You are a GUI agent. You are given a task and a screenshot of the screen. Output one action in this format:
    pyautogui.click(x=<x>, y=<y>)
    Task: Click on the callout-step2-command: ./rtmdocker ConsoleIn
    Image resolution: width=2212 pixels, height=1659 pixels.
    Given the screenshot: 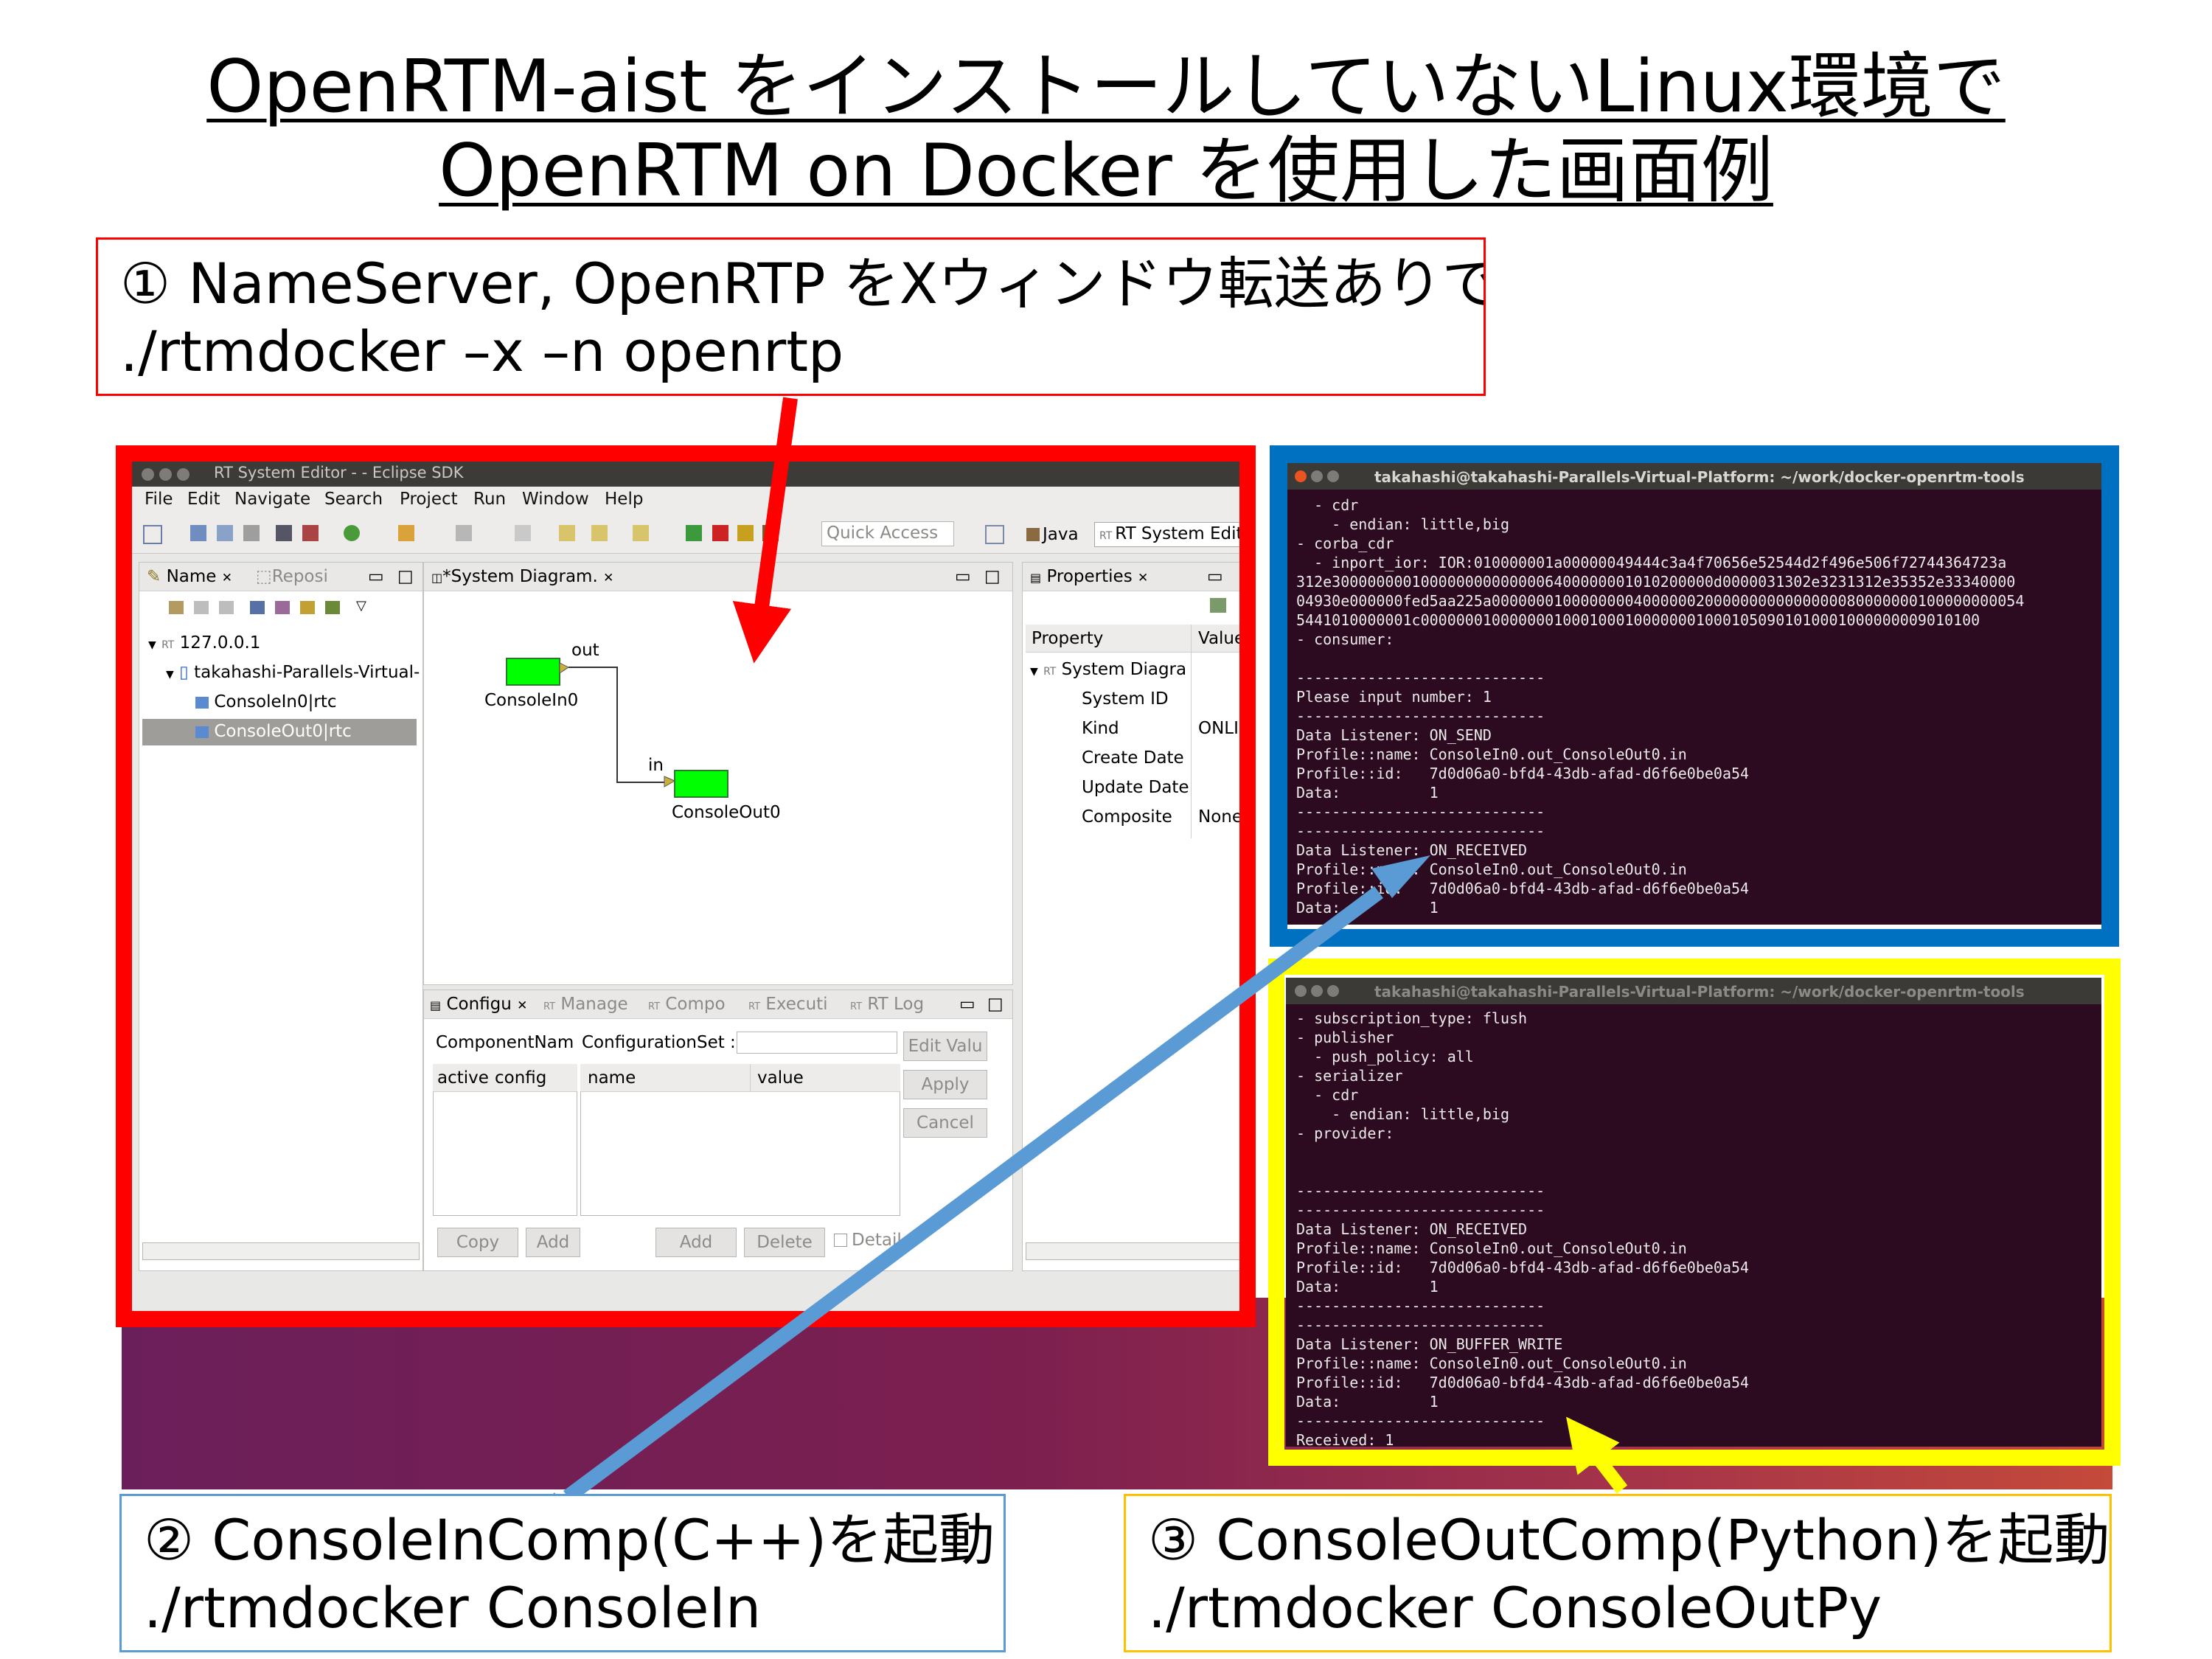 What is the action you would take?
    pyautogui.click(x=453, y=1608)
    